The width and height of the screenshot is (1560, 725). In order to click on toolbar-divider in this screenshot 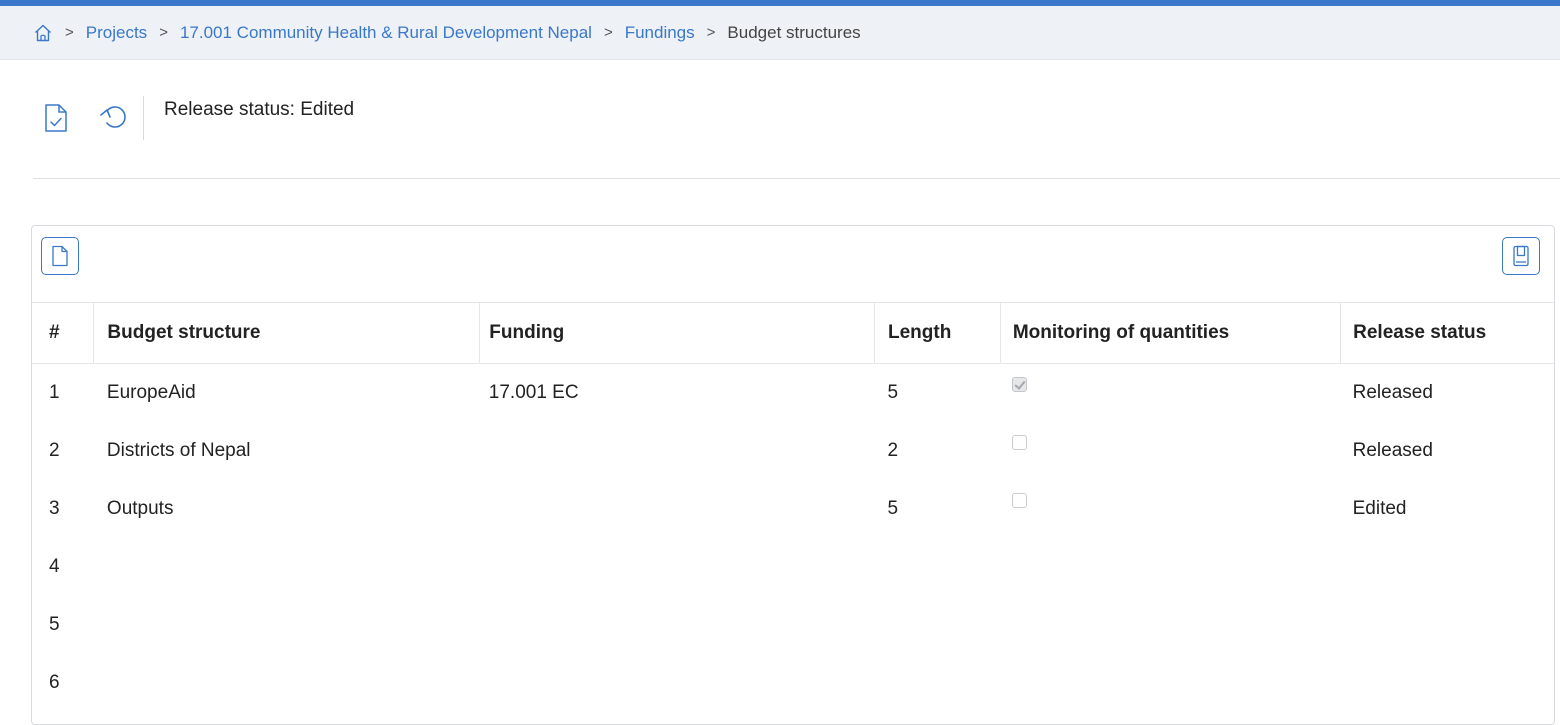, I will do `click(143, 118)`.